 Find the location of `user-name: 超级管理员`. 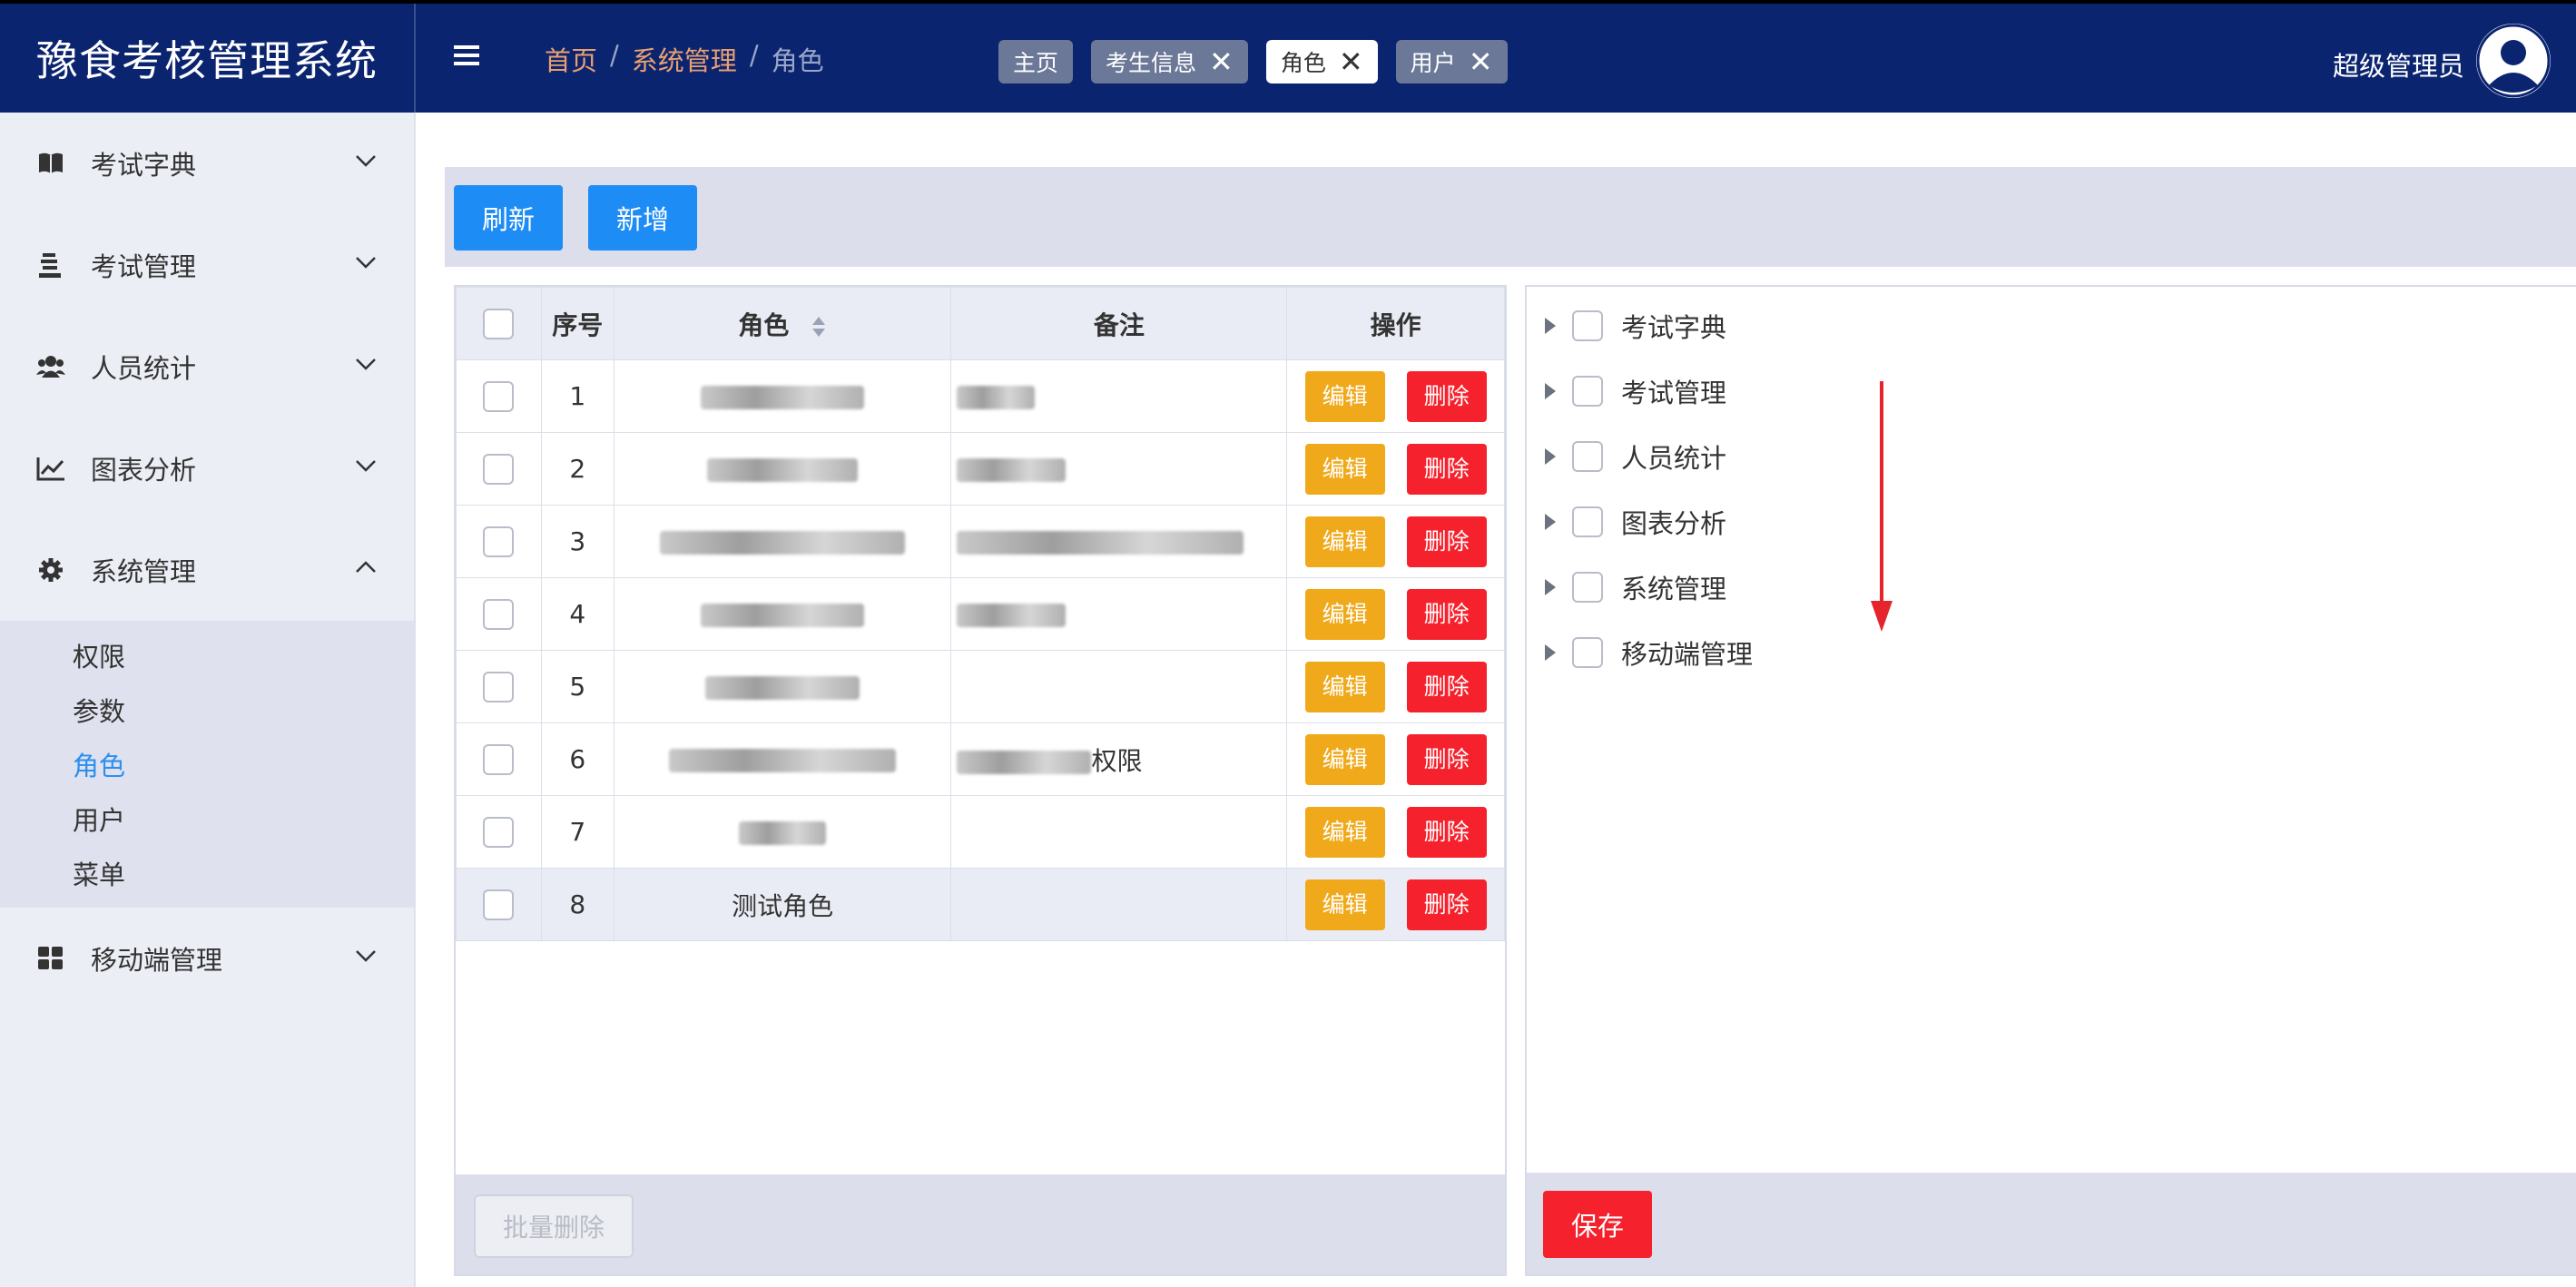

user-name: 超级管理员 is located at coordinates (2398, 64).